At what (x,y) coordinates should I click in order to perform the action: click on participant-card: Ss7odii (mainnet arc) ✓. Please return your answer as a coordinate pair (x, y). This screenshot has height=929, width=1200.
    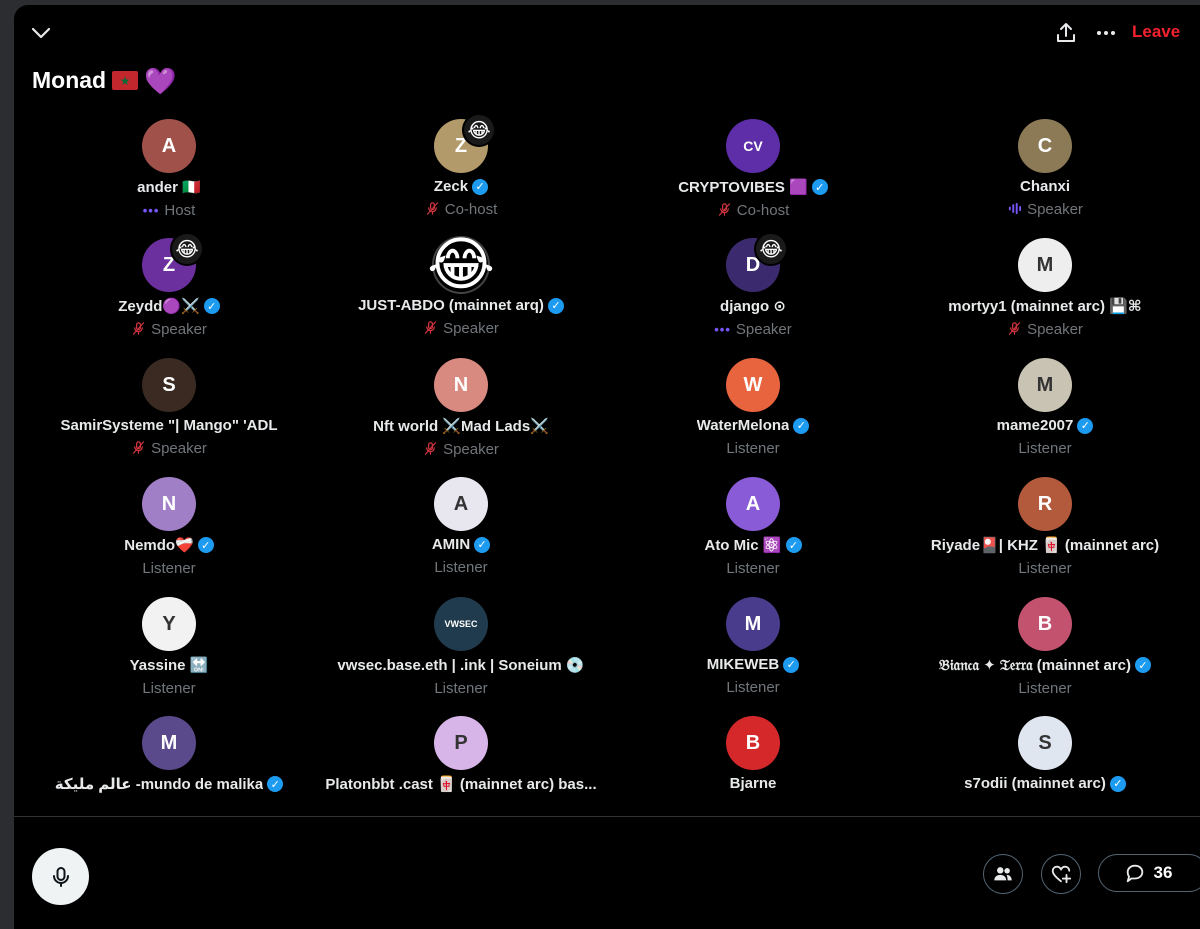
    Looking at the image, I should click on (1045, 754).